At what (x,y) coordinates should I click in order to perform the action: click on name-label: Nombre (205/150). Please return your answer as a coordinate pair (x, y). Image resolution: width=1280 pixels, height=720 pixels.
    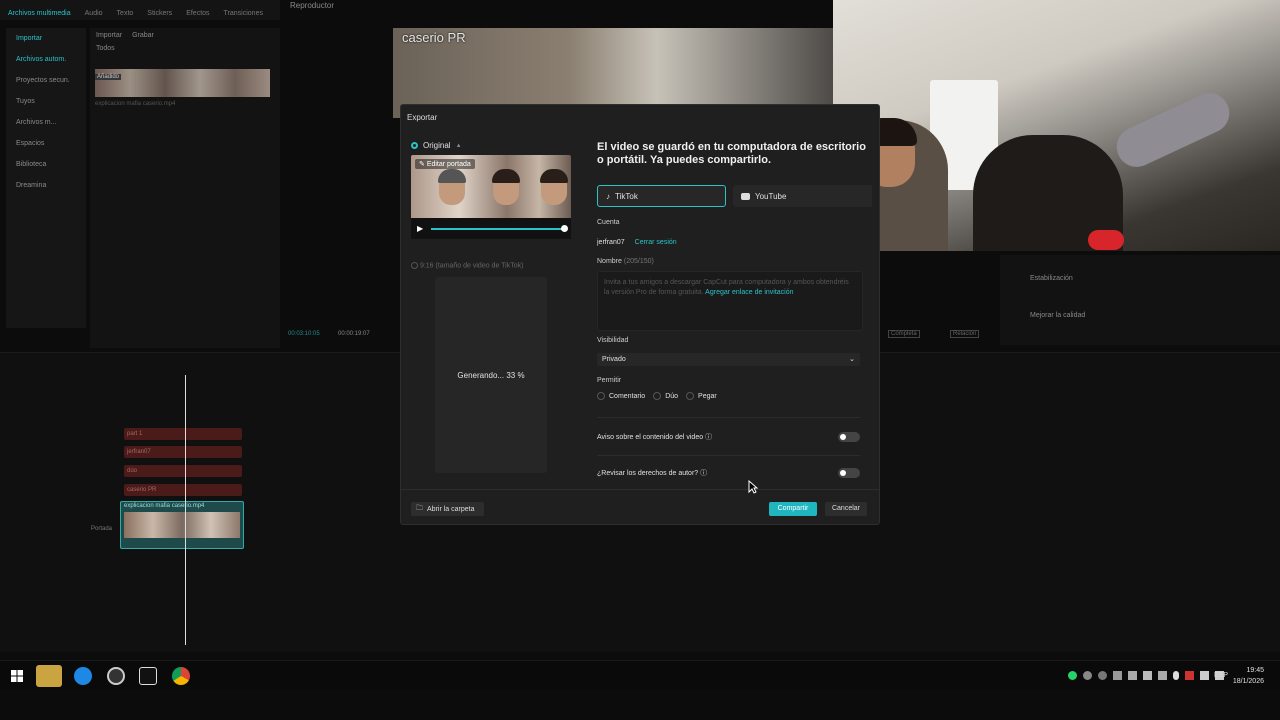
    Looking at the image, I should click on (625, 261).